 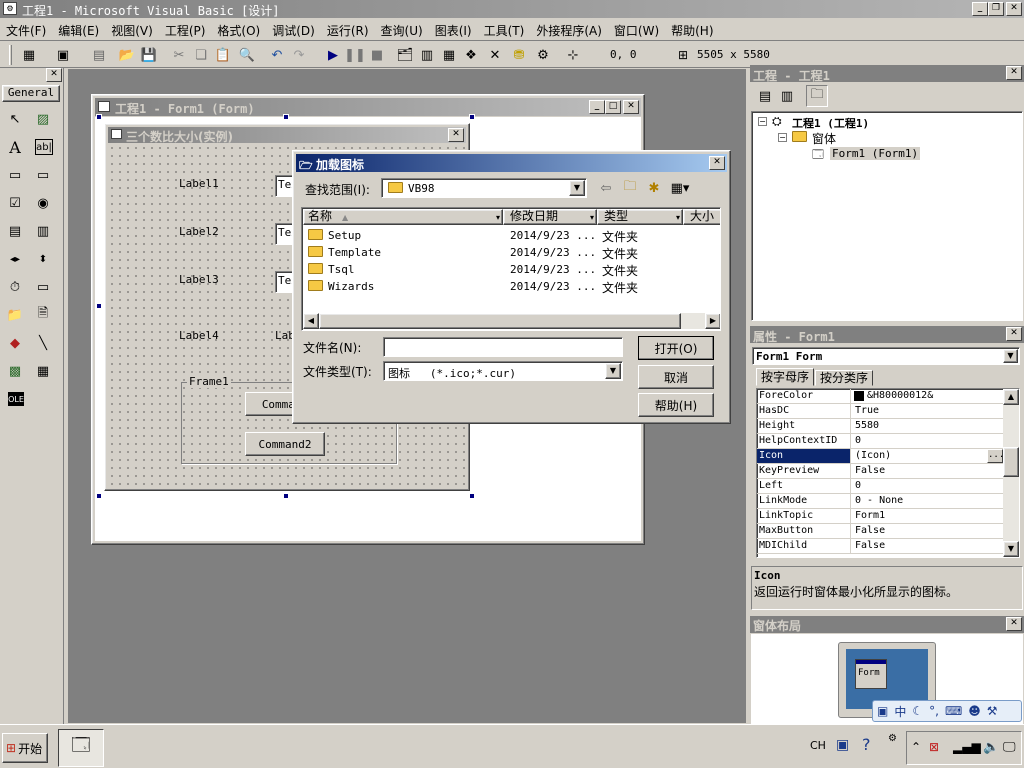 What do you see at coordinates (916, 747) in the screenshot?
I see `tray-expand-icon: ⌃` at bounding box center [916, 747].